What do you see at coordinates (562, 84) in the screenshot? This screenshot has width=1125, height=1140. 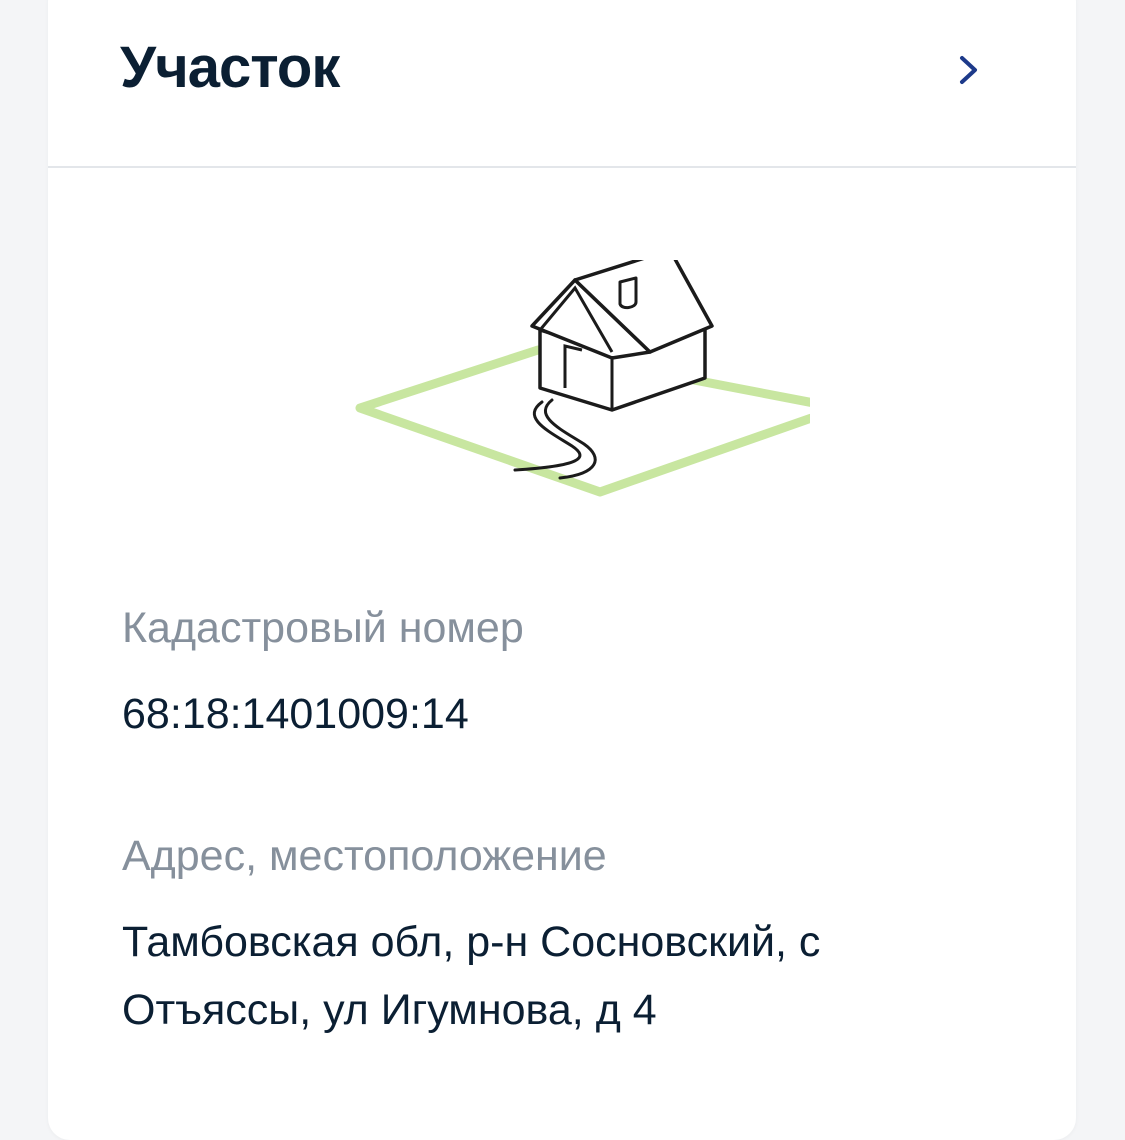 I see `card-header: Участок` at bounding box center [562, 84].